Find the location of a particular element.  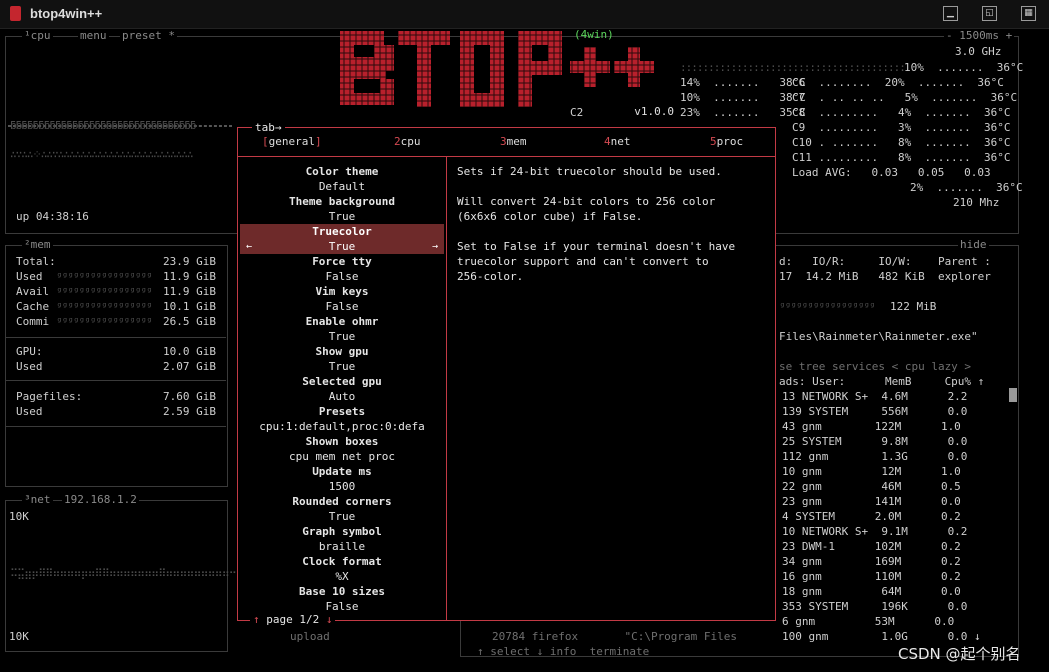

menu-button: menu is located at coordinates (93, 36).